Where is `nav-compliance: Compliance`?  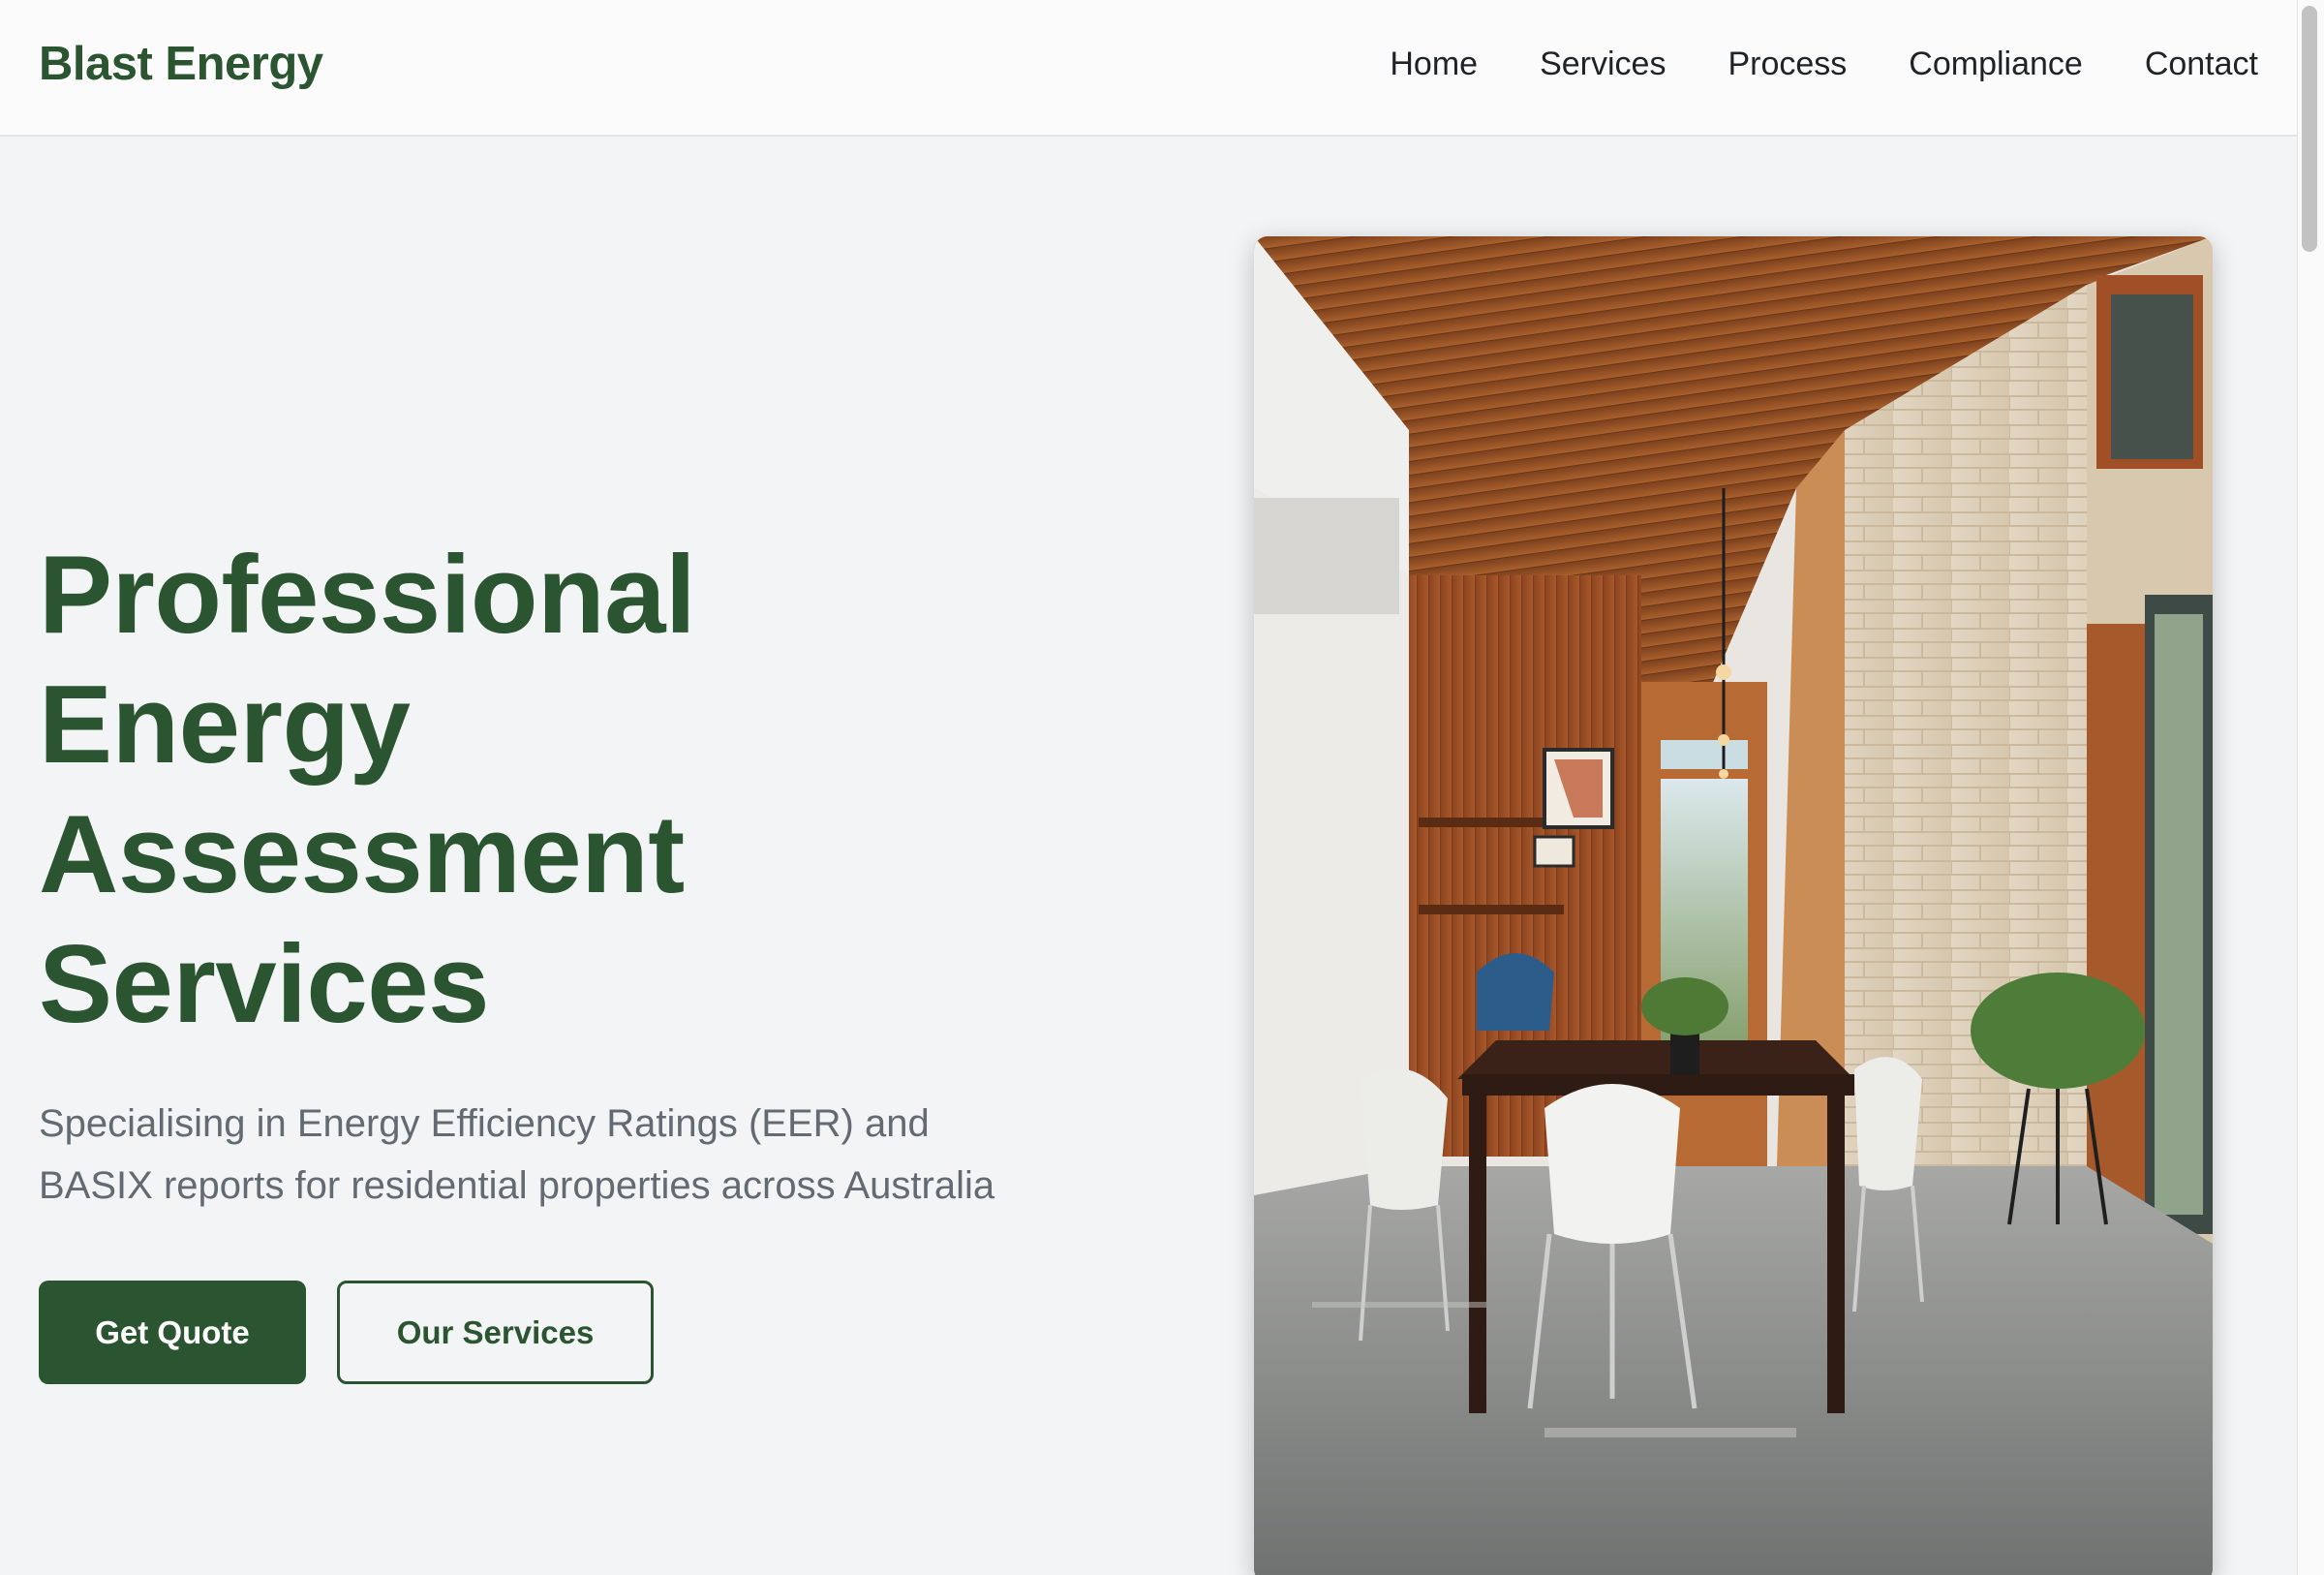
nav-compliance: Compliance is located at coordinates (1996, 64).